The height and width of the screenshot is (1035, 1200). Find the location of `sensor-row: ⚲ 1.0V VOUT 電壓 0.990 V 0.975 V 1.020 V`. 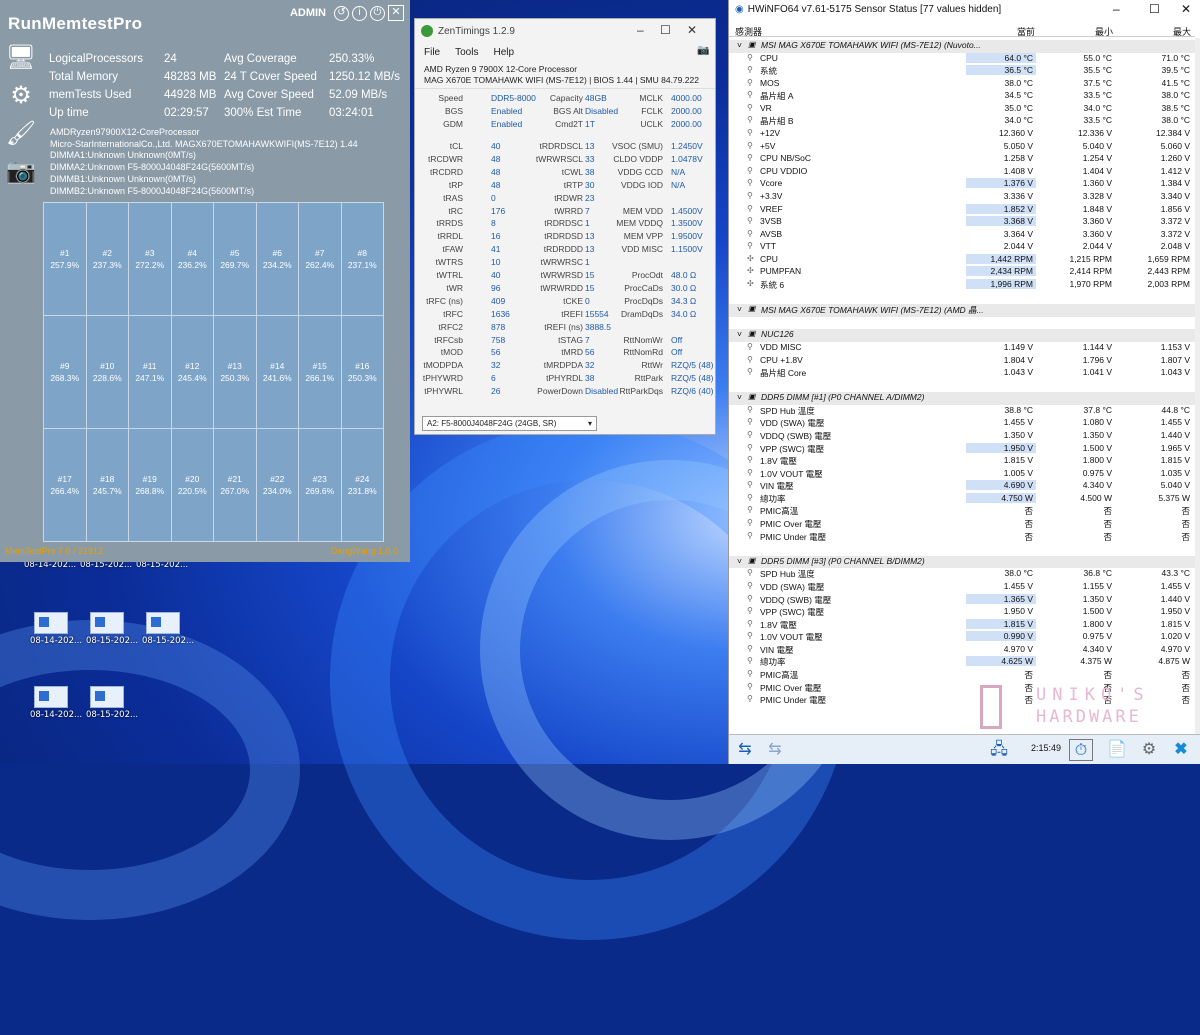

sensor-row: ⚲ 1.0V VOUT 電壓 0.990 V 0.975 V 1.020 V is located at coordinates (962, 637).